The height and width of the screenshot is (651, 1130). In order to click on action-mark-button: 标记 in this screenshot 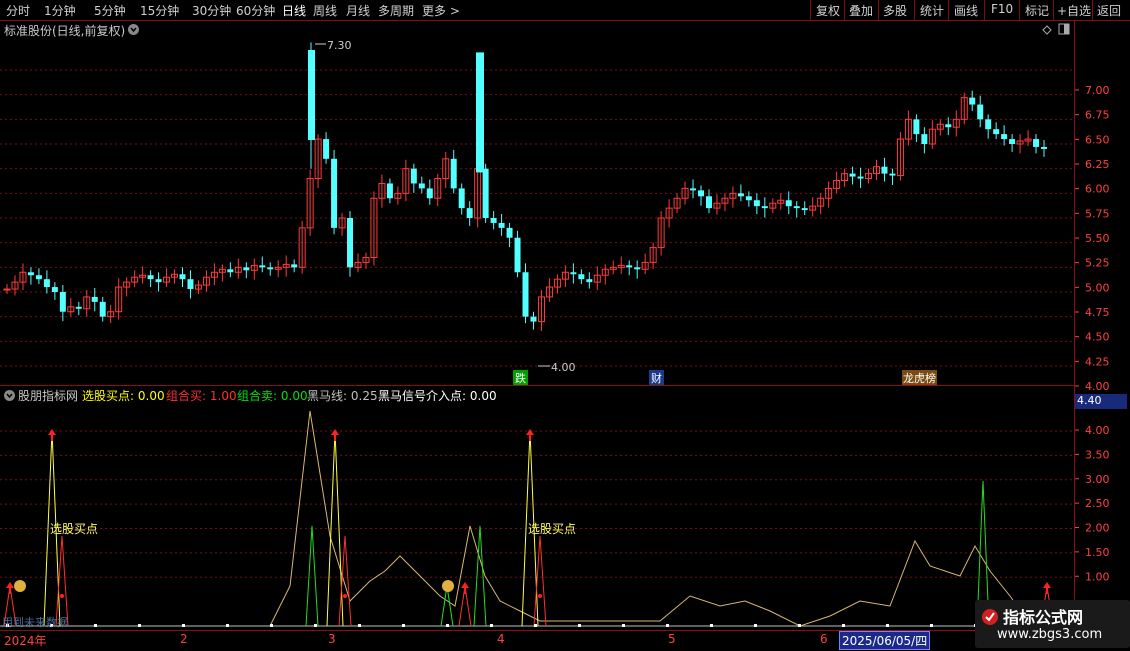, I will do `click(1037, 10)`.